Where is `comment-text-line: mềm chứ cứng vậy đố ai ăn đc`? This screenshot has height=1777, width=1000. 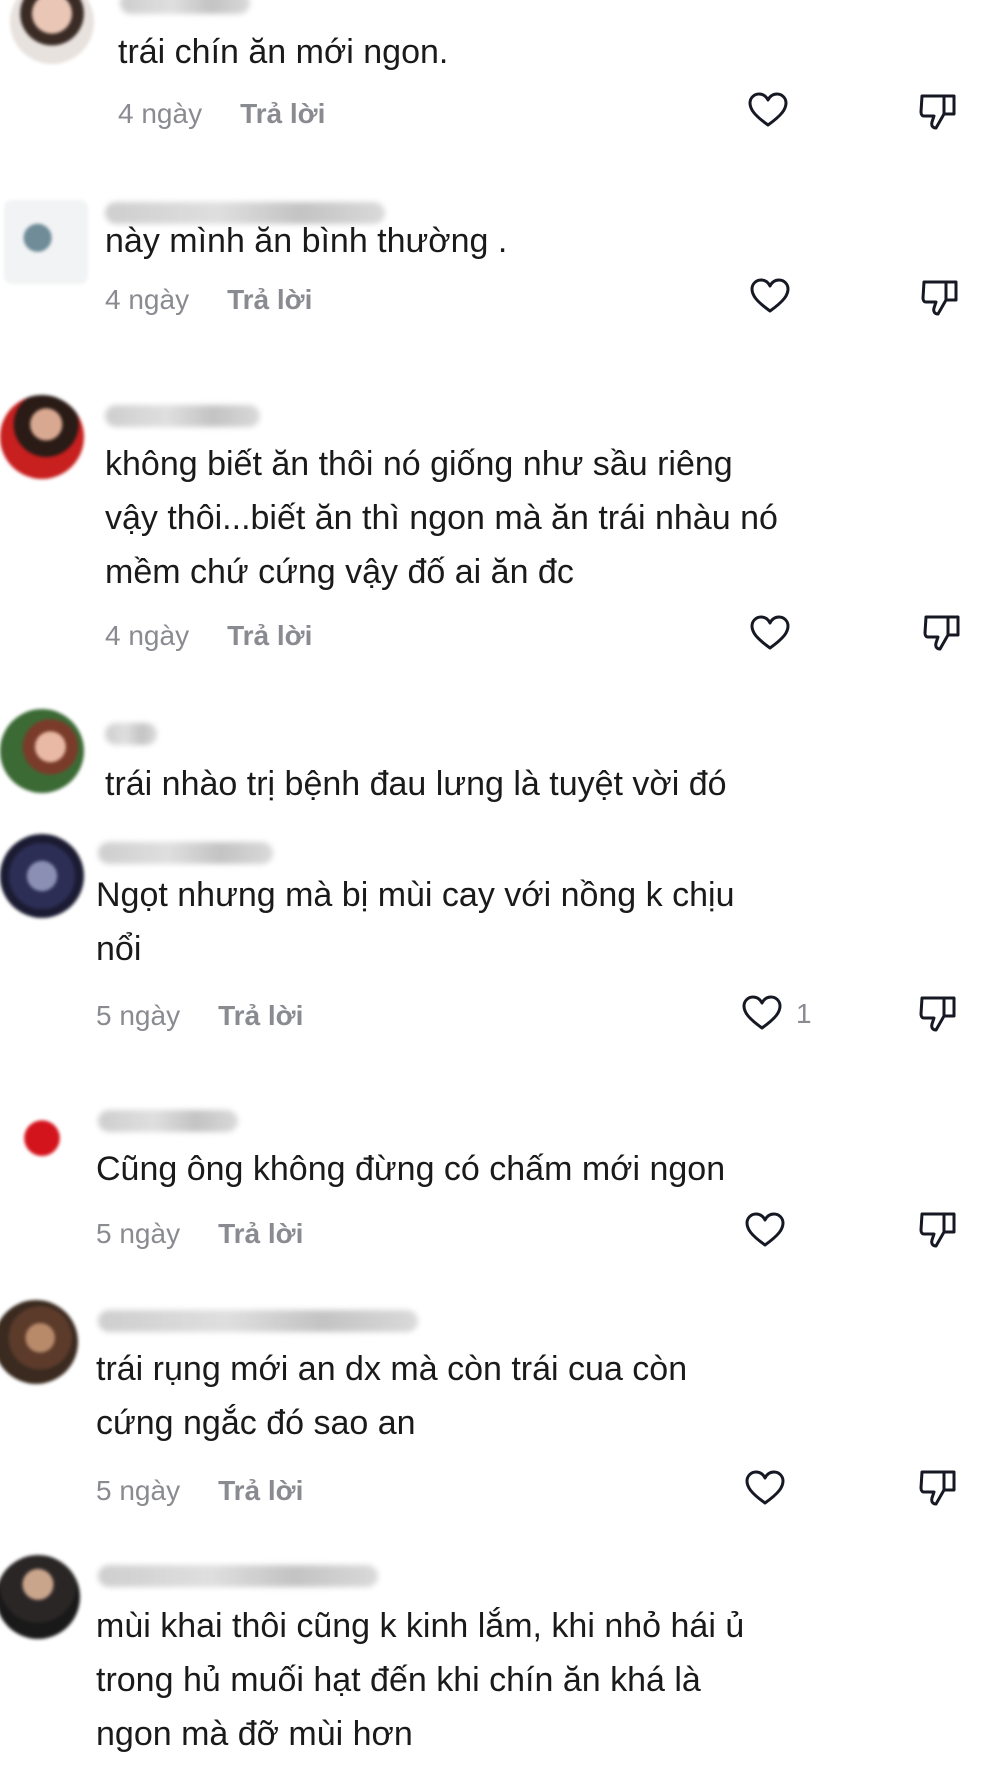 comment-text-line: mềm chứ cứng vậy đố ai ăn đc is located at coordinates (339, 572).